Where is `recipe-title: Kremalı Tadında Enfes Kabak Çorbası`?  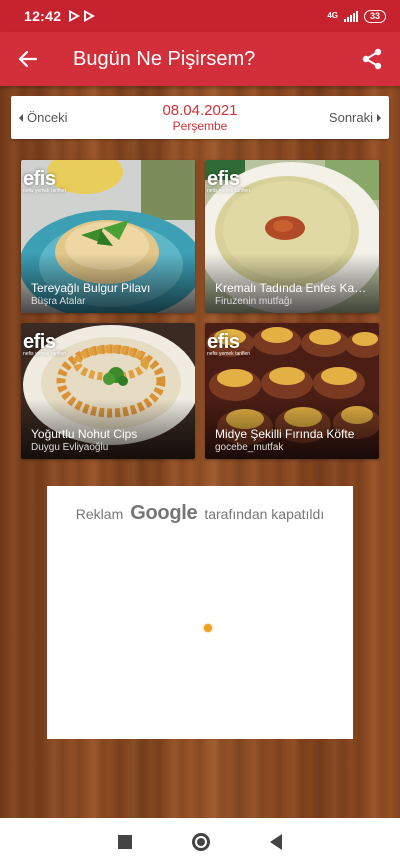
recipe-title: Kremalı Tadında Enfes Kabak Çorbası is located at coordinates (293, 288).